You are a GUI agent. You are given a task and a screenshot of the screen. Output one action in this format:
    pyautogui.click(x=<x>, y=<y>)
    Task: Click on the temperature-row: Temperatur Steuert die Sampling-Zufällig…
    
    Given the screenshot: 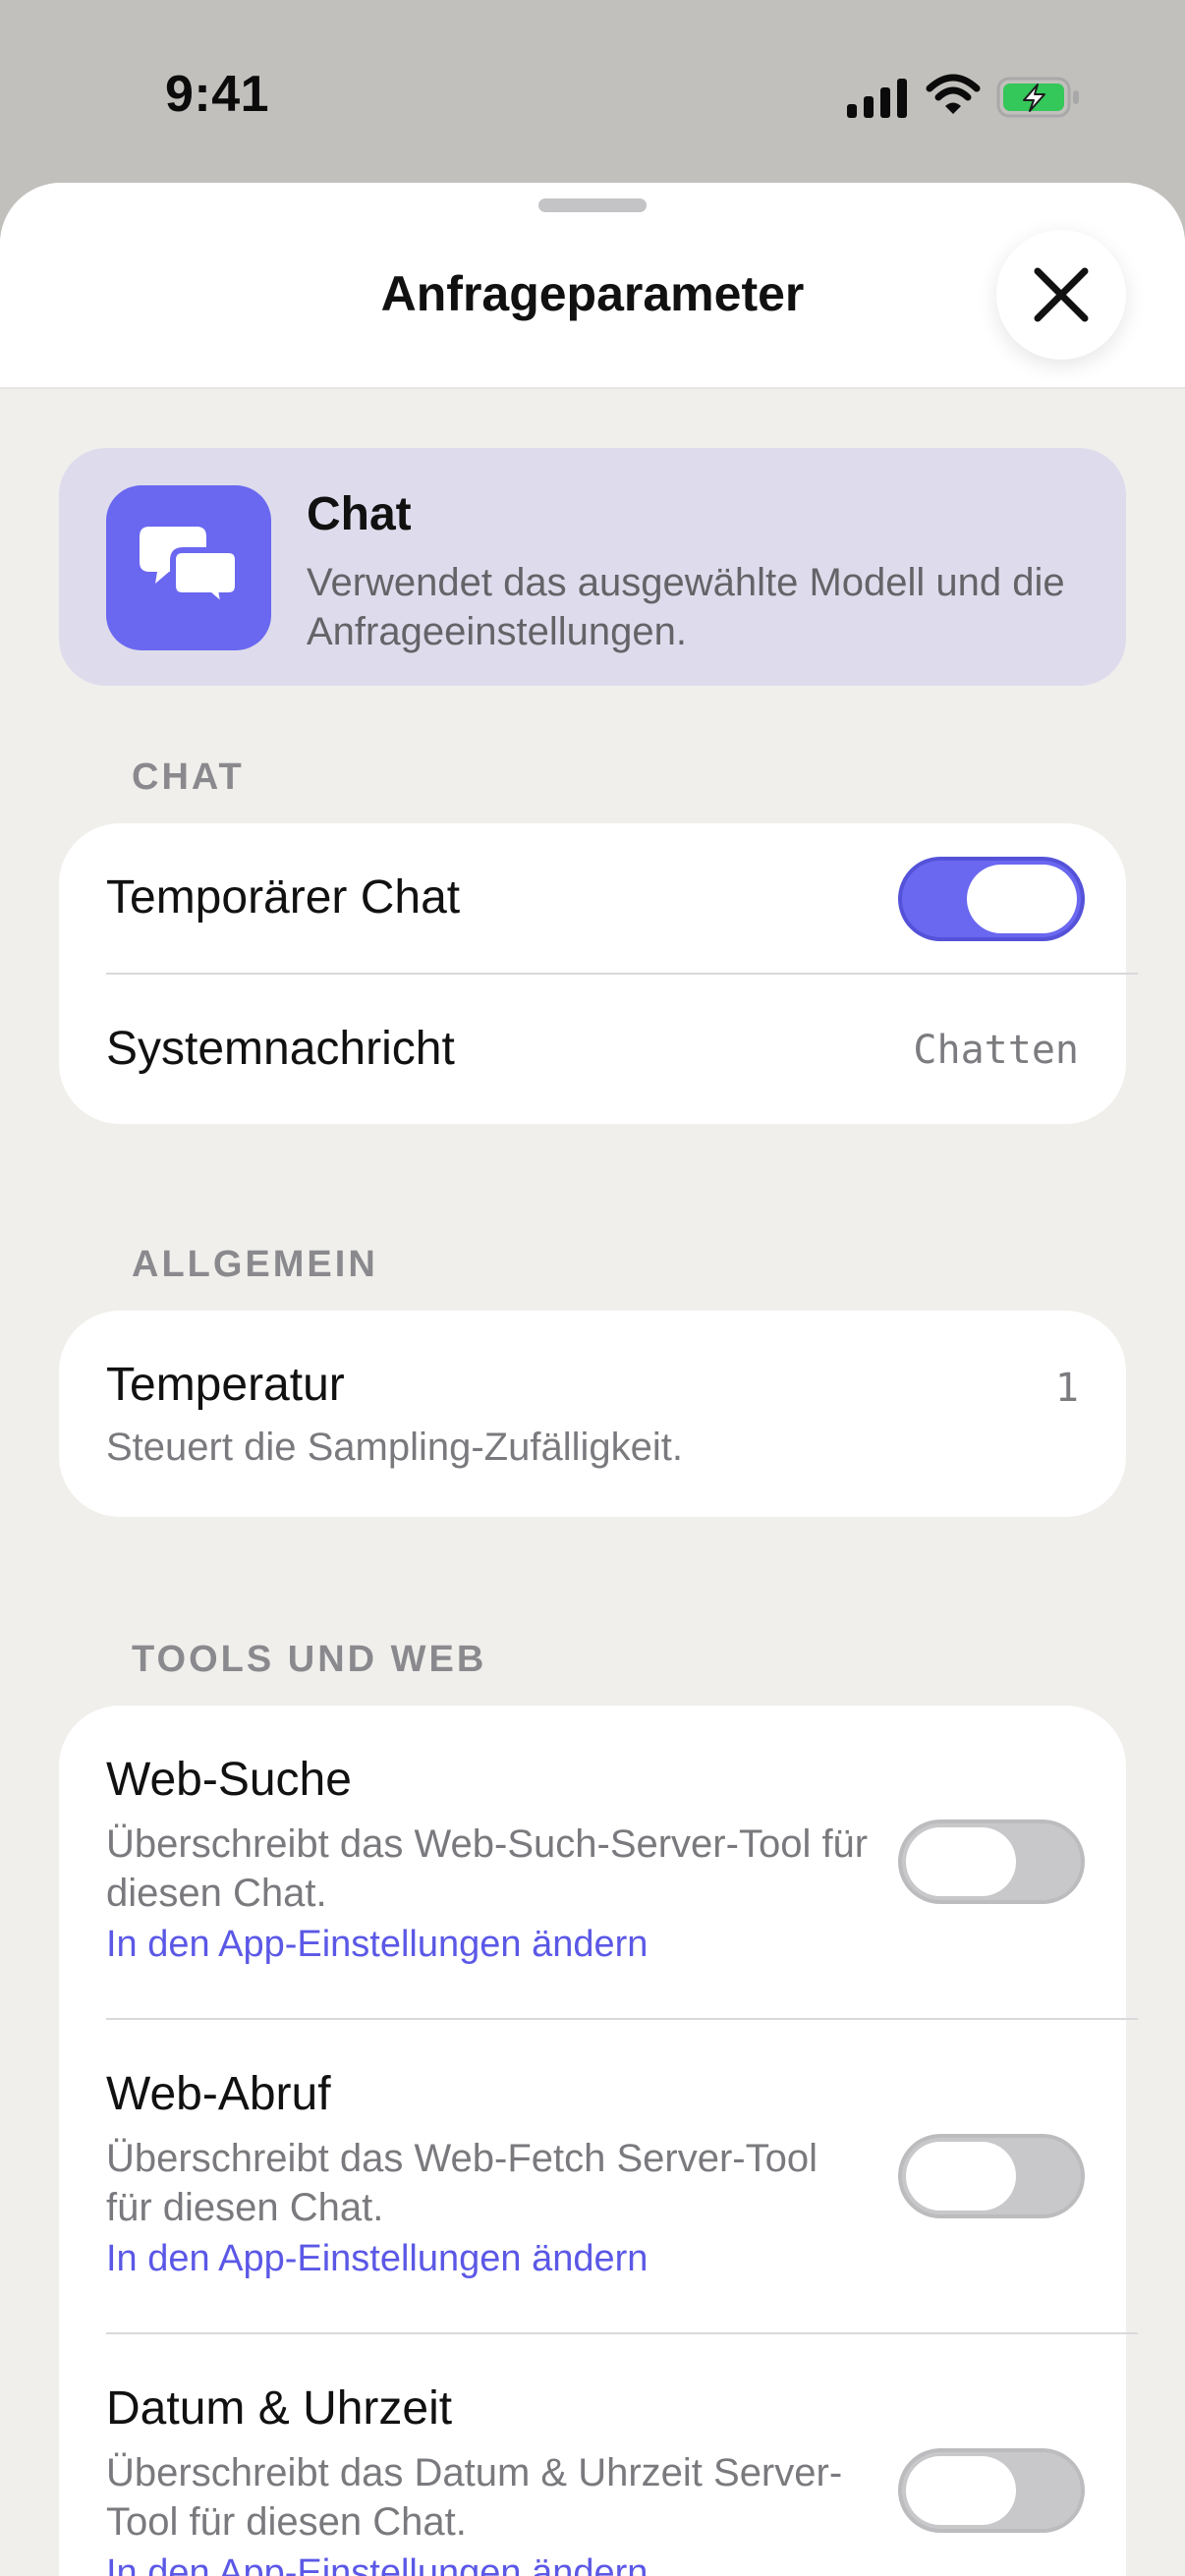 What is the action you would take?
    pyautogui.click(x=592, y=1414)
    